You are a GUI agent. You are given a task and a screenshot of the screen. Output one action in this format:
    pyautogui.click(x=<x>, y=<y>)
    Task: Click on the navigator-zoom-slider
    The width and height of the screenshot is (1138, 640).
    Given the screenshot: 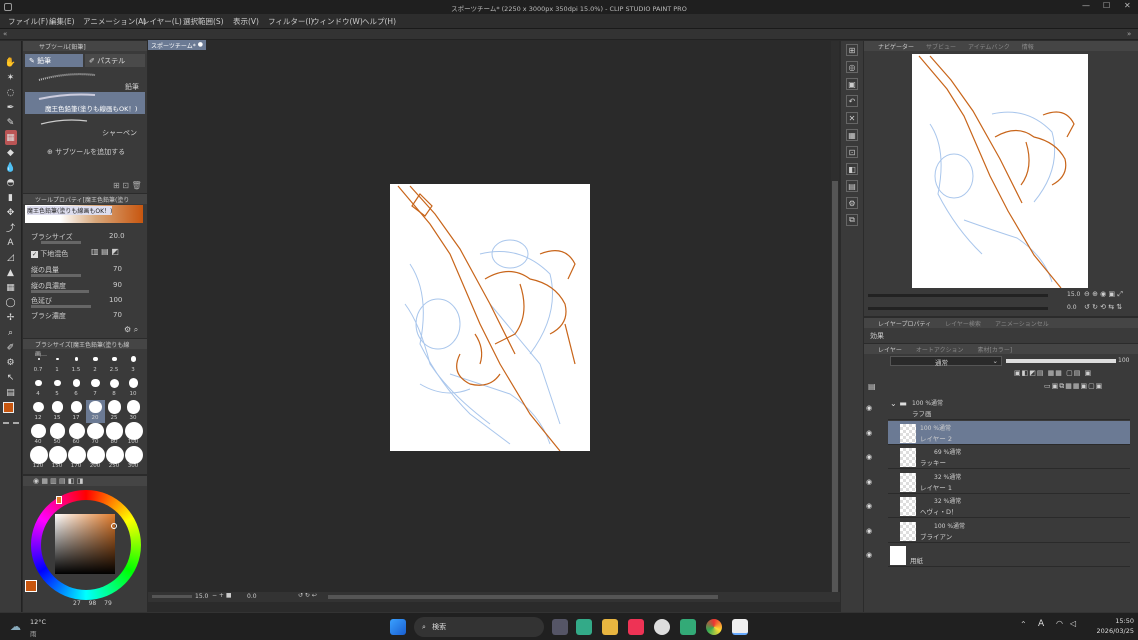 What is the action you would take?
    pyautogui.click(x=958, y=295)
    